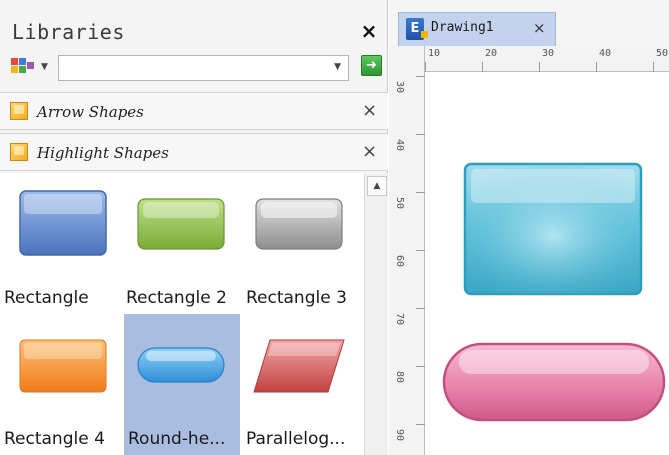  Describe the element at coordinates (399, 87) in the screenshot. I see `ruler-left-label: 30` at that location.